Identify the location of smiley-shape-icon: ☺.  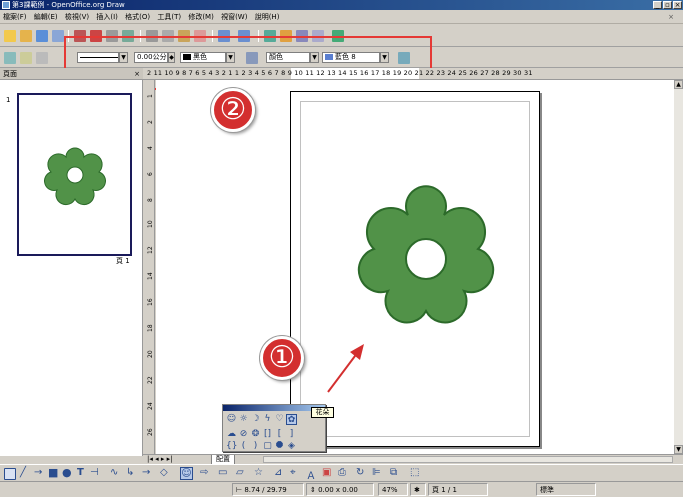
(231, 419).